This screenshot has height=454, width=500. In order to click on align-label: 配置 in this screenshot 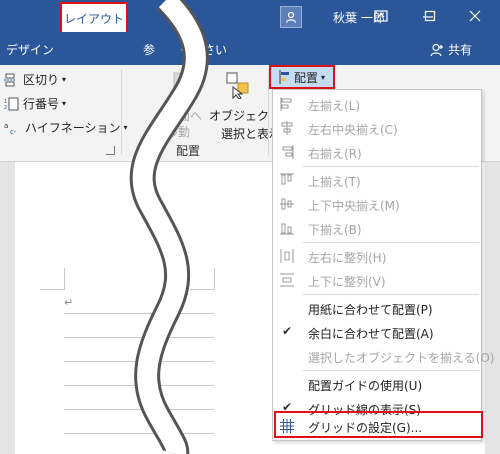, I will do `click(305, 77)`.